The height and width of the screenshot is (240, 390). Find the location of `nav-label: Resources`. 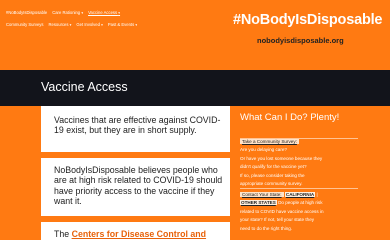

nav-label: Resources is located at coordinates (58, 24).